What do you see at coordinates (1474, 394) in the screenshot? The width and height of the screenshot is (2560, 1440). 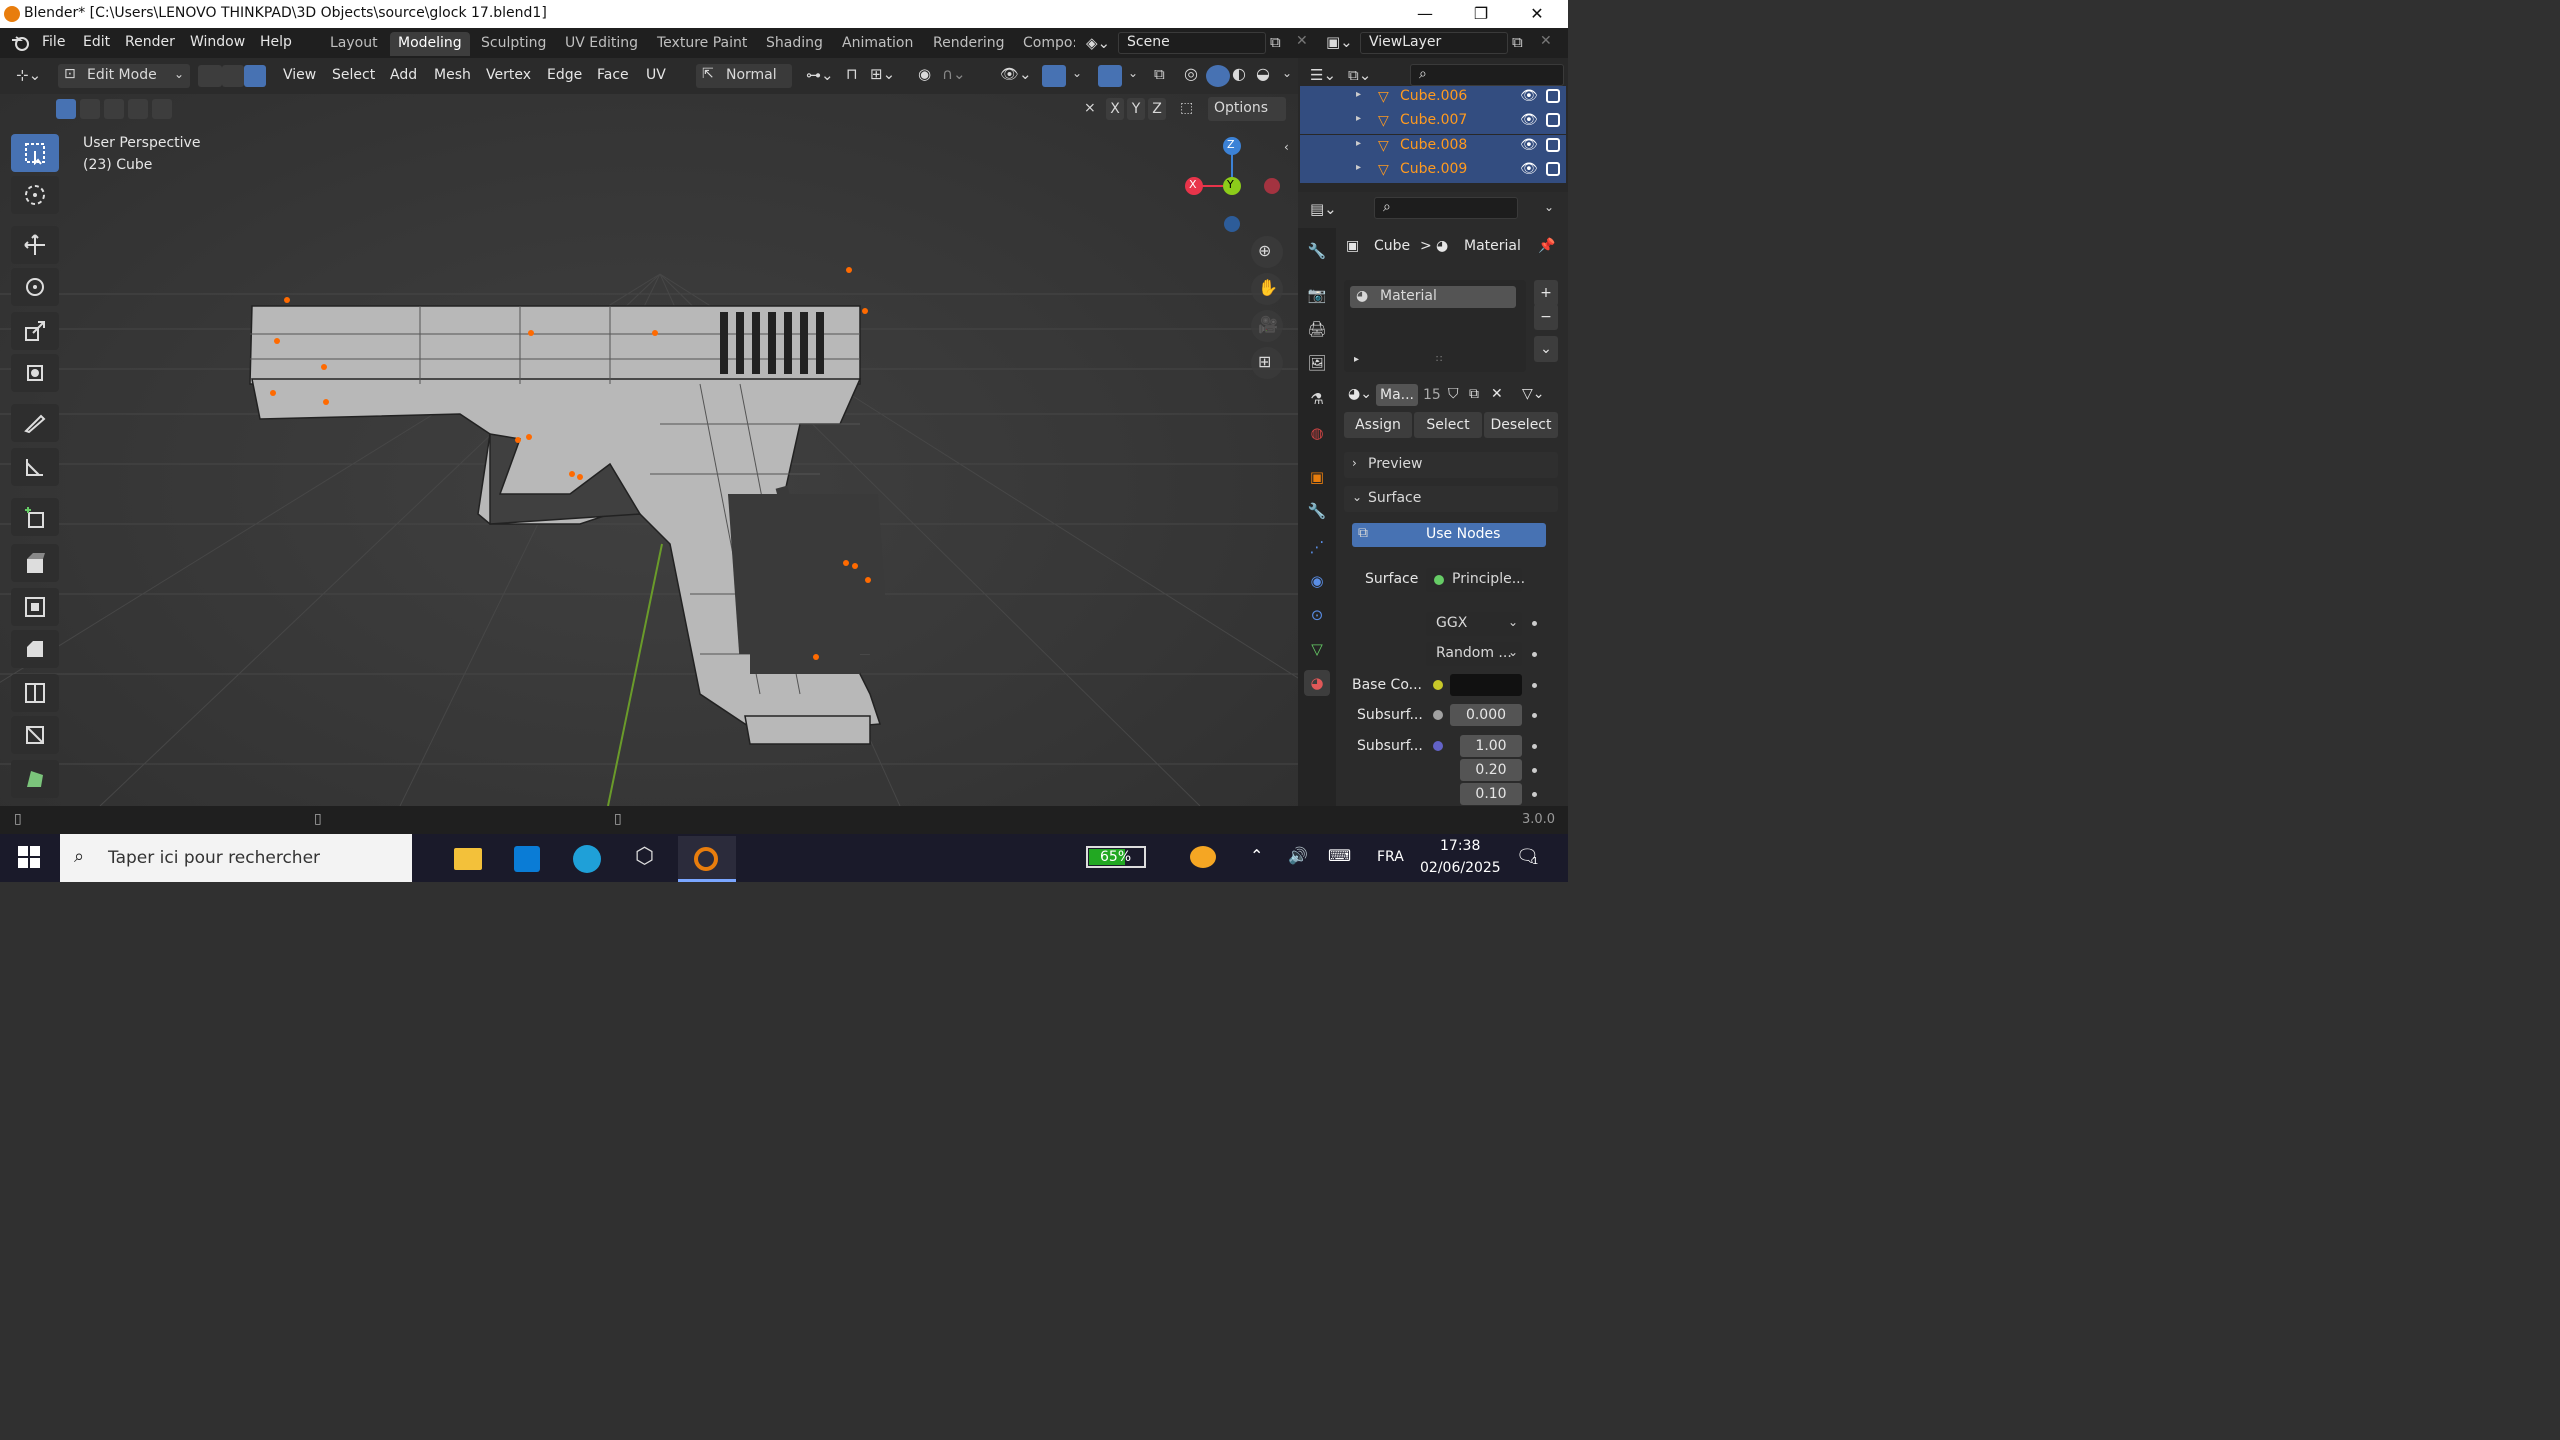 I see `duplicate-material-icon: ⧉` at bounding box center [1474, 394].